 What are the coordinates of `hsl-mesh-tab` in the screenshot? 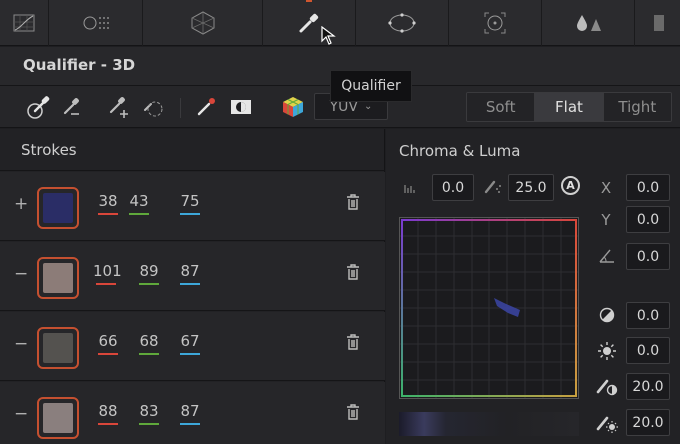 It's located at (203, 23).